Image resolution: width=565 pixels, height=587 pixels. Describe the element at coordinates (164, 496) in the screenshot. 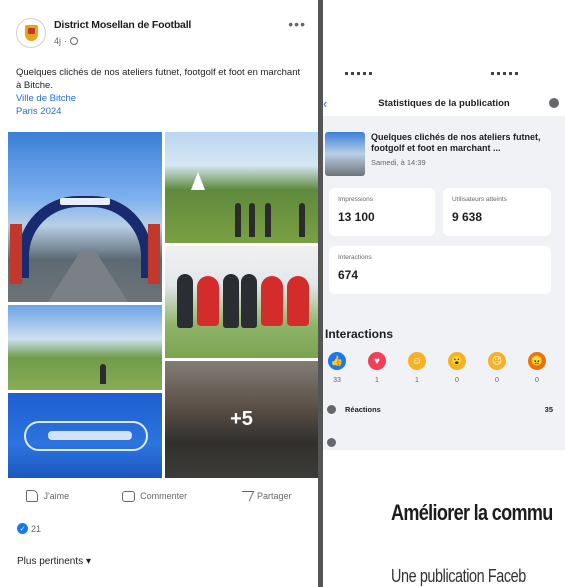

I see `comment-label: Commenter` at that location.